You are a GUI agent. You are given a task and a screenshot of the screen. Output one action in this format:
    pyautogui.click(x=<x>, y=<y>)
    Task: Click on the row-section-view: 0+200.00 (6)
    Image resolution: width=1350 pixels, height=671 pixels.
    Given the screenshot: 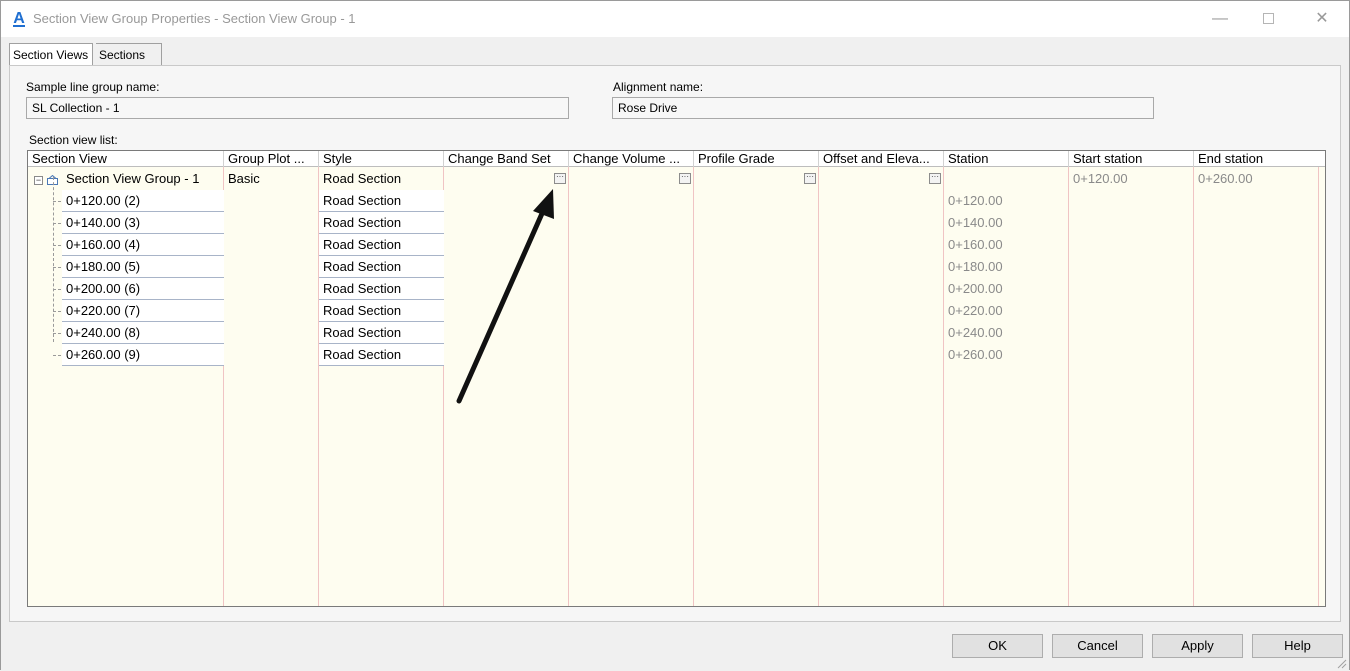 What is the action you would take?
    pyautogui.click(x=143, y=289)
    